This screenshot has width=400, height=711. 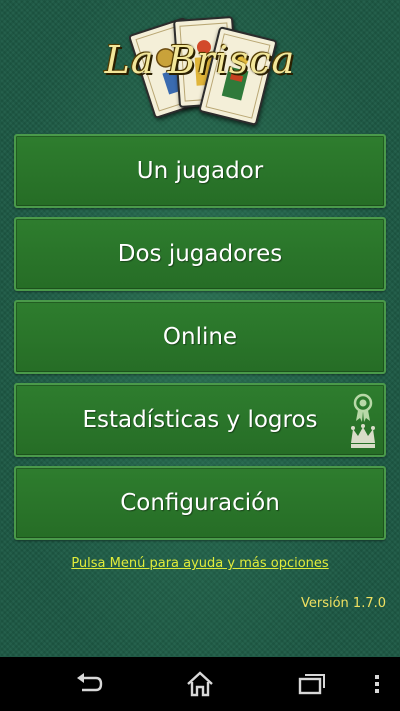 I want to click on medal-icon, so click(x=363, y=407).